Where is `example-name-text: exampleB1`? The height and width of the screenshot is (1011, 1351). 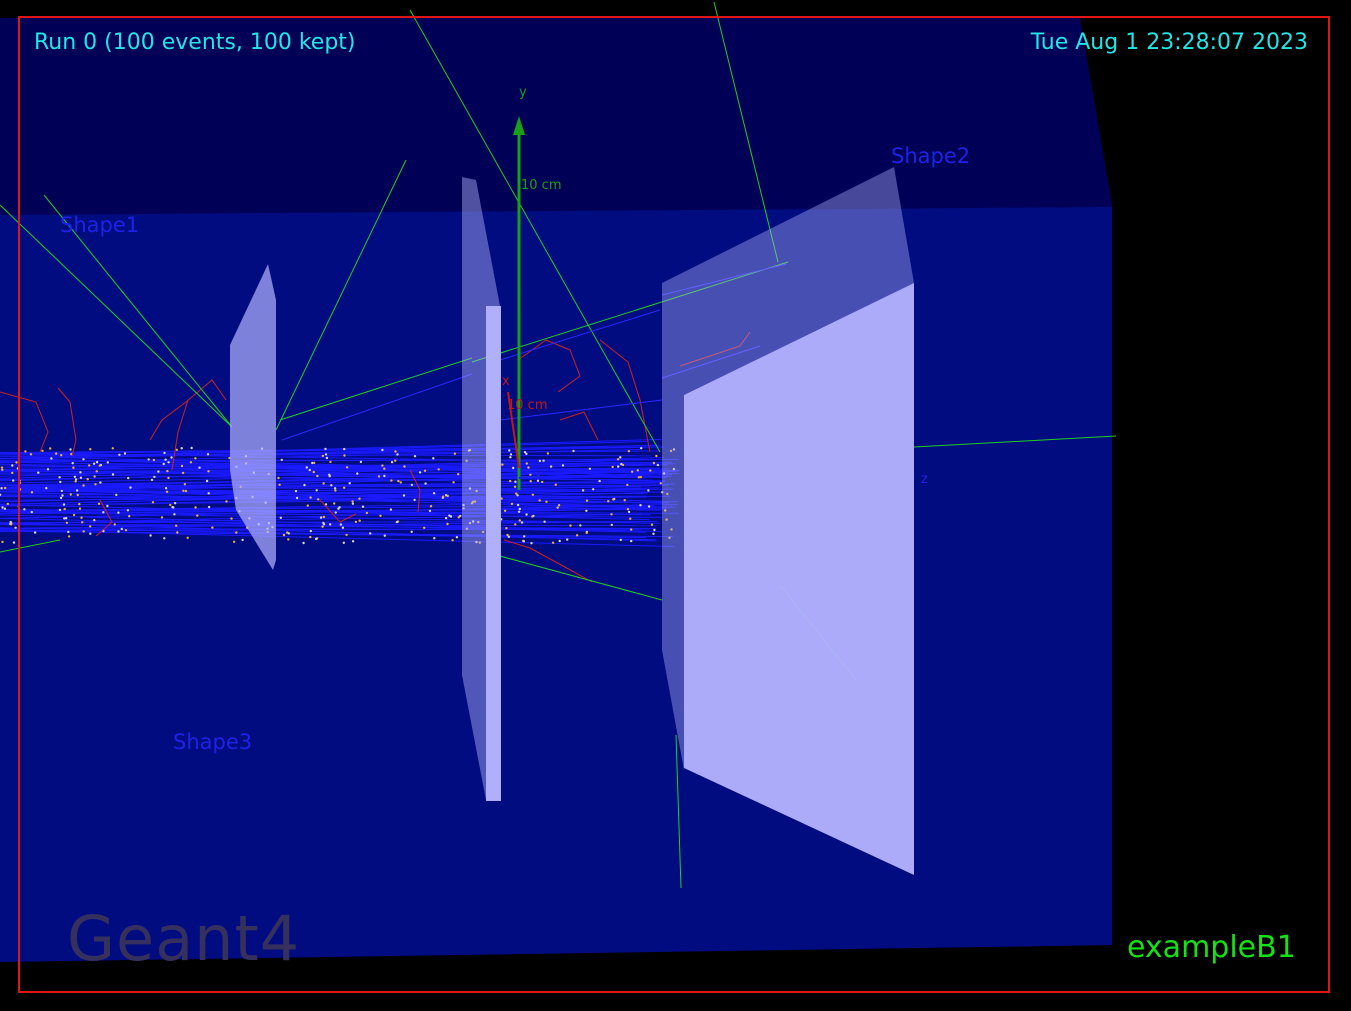 example-name-text: exampleB1 is located at coordinates (1211, 947).